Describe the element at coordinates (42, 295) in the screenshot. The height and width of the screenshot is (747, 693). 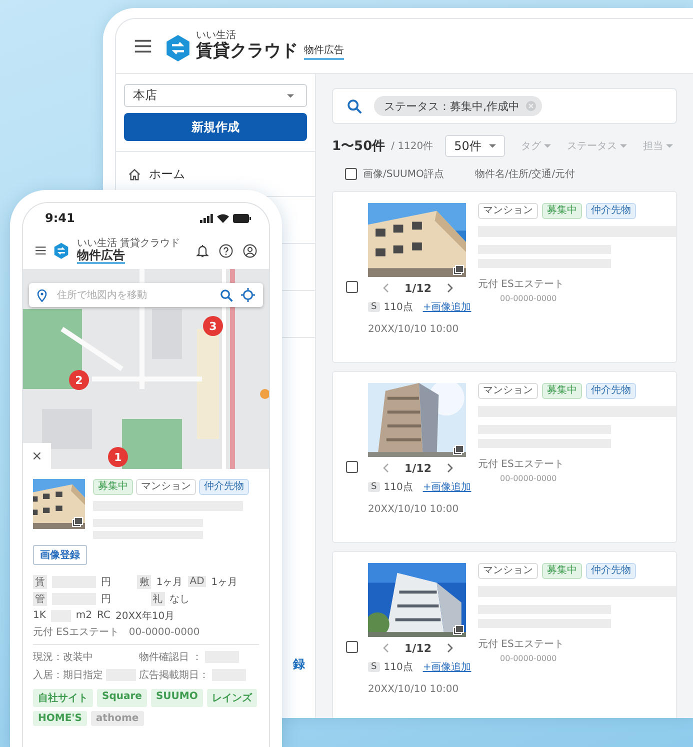
I see `location-pin-icon` at that location.